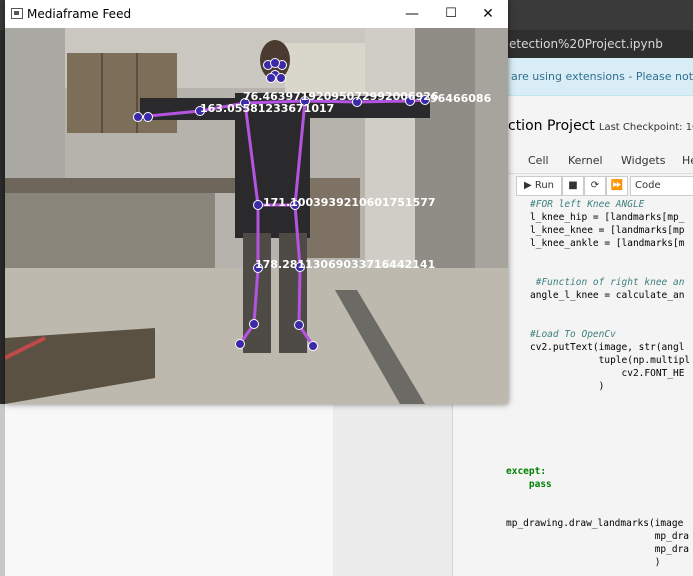 This screenshot has width=693, height=576. I want to click on restart-icon: ⟳, so click(595, 186).